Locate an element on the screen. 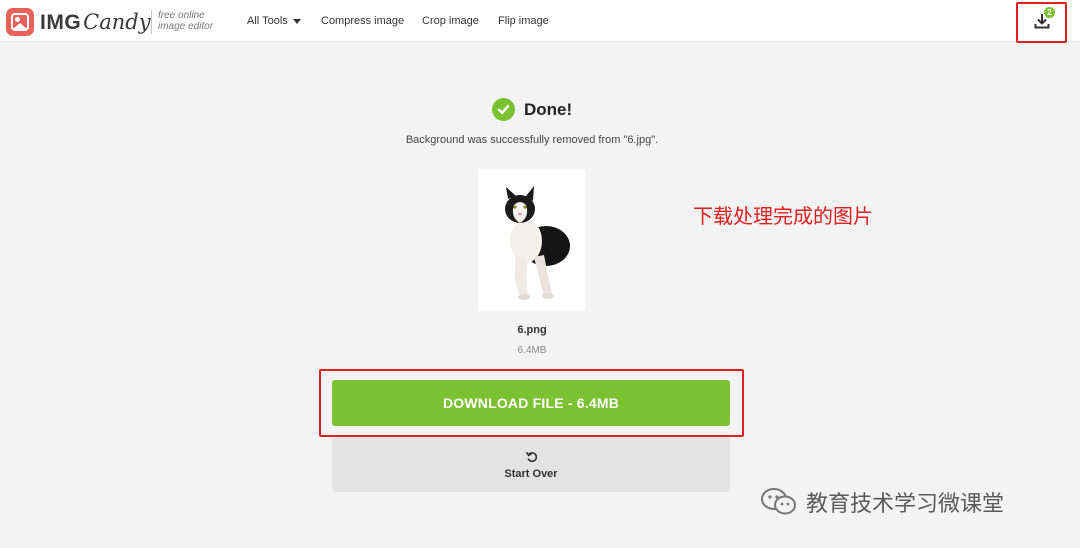  tagline-line-2: image editor is located at coordinates (186, 26).